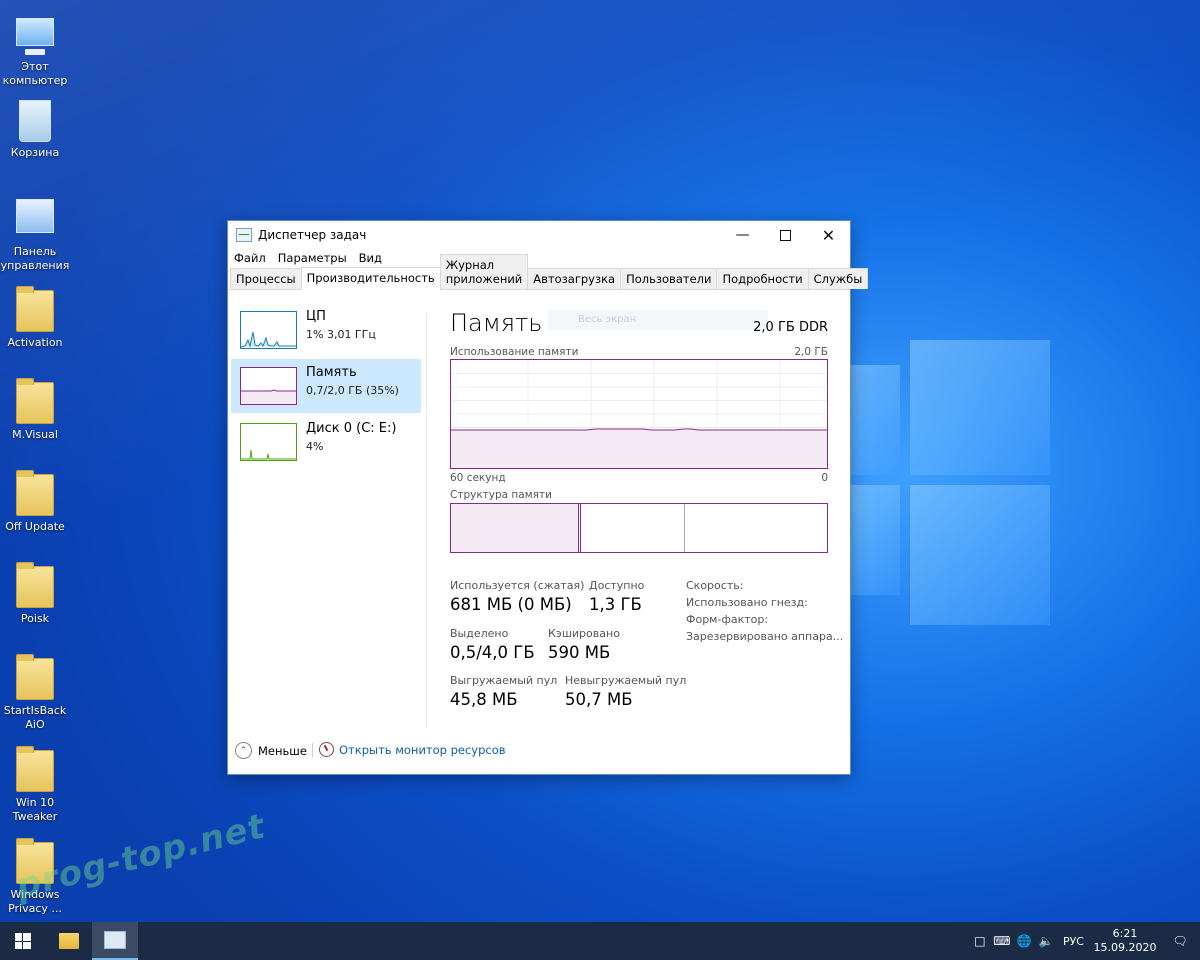  What do you see at coordinates (504, 680) in the screenshot?
I see `paged-pool-label: Выгружаемый пул` at bounding box center [504, 680].